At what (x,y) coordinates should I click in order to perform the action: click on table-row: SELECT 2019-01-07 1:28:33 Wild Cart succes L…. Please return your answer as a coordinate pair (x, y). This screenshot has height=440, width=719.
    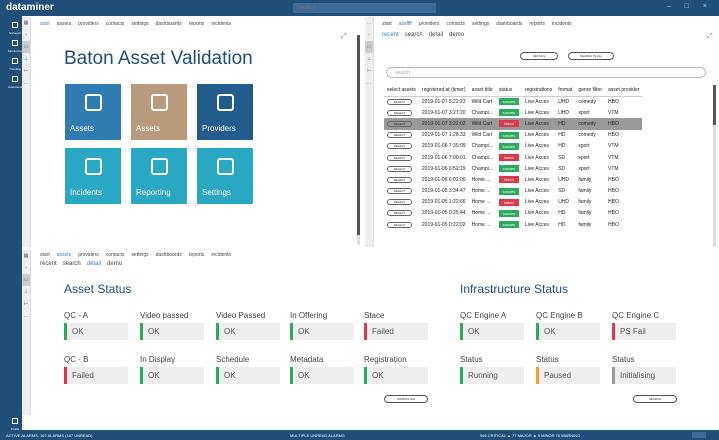
    Looking at the image, I should click on (513, 135).